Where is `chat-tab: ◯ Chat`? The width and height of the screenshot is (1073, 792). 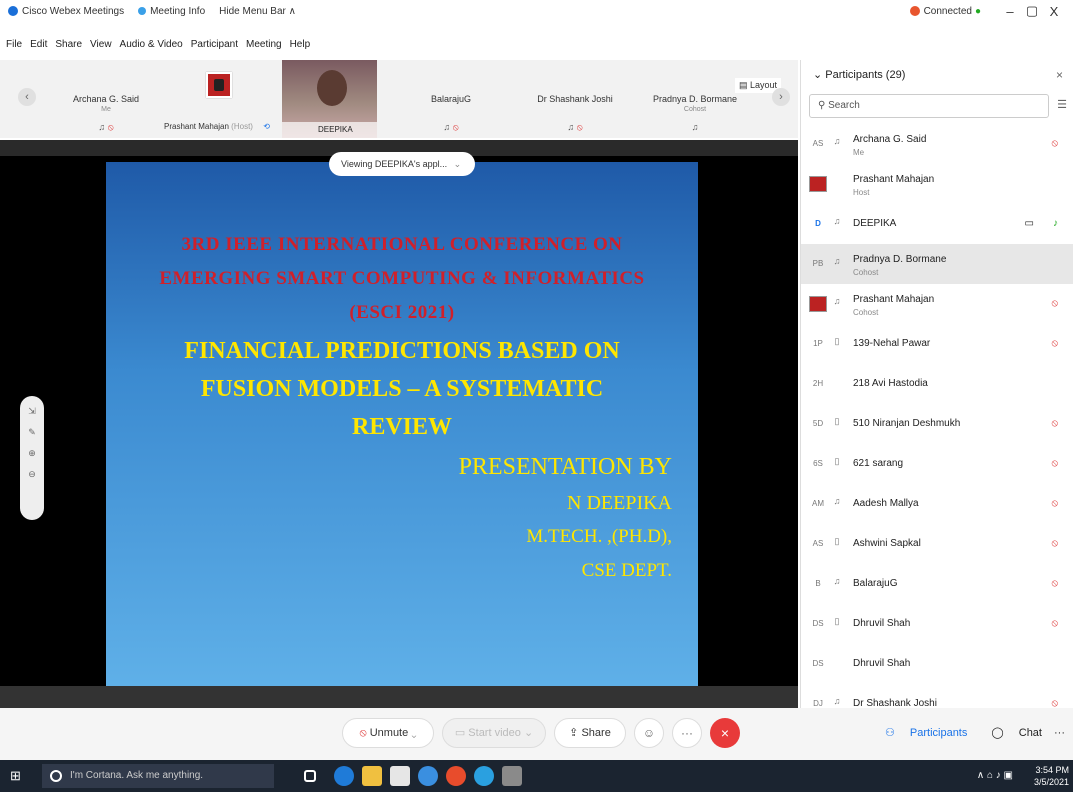
chat-tab: ◯ Chat is located at coordinates (1010, 732).